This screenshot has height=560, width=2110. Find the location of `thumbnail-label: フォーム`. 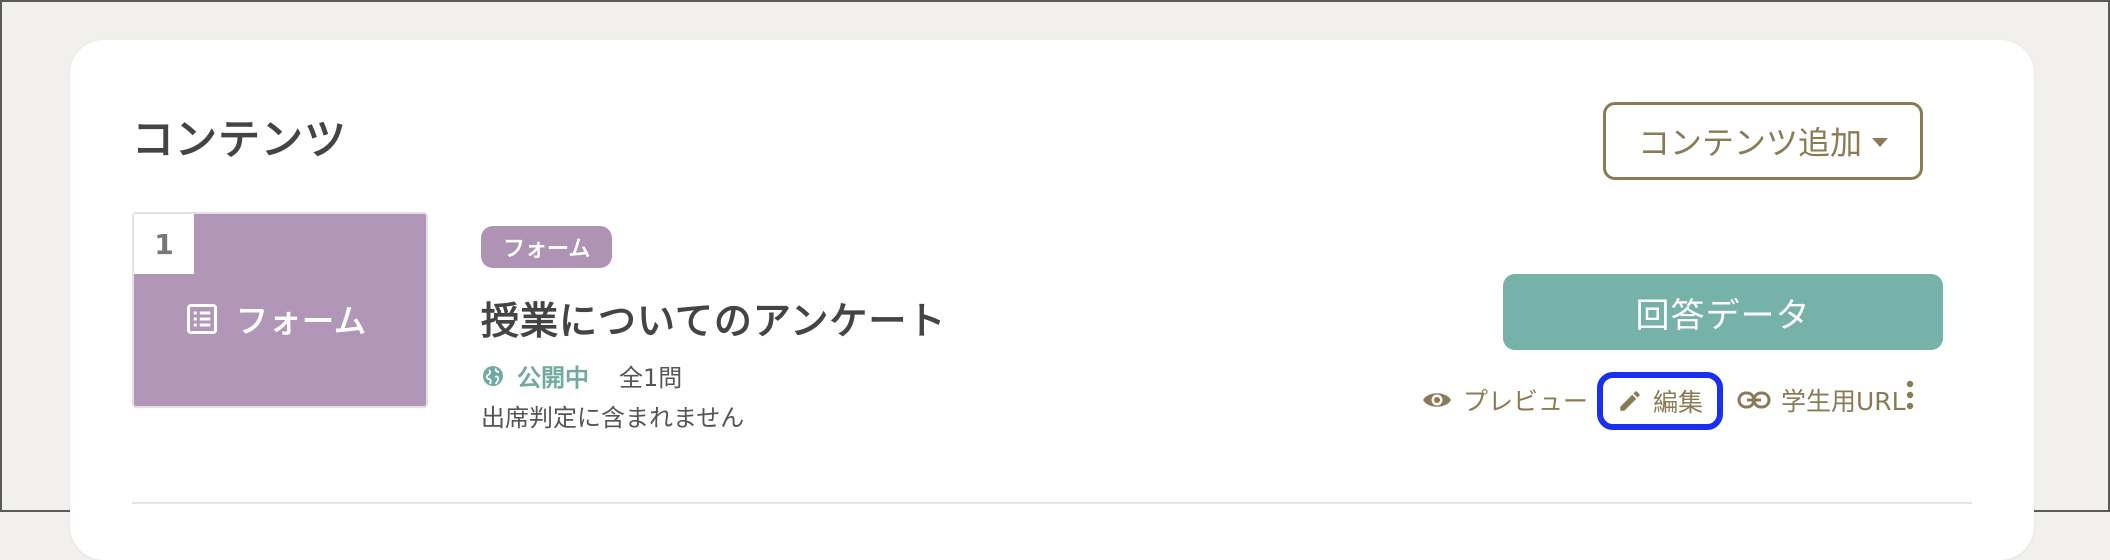

thumbnail-label: フォーム is located at coordinates (302, 321).